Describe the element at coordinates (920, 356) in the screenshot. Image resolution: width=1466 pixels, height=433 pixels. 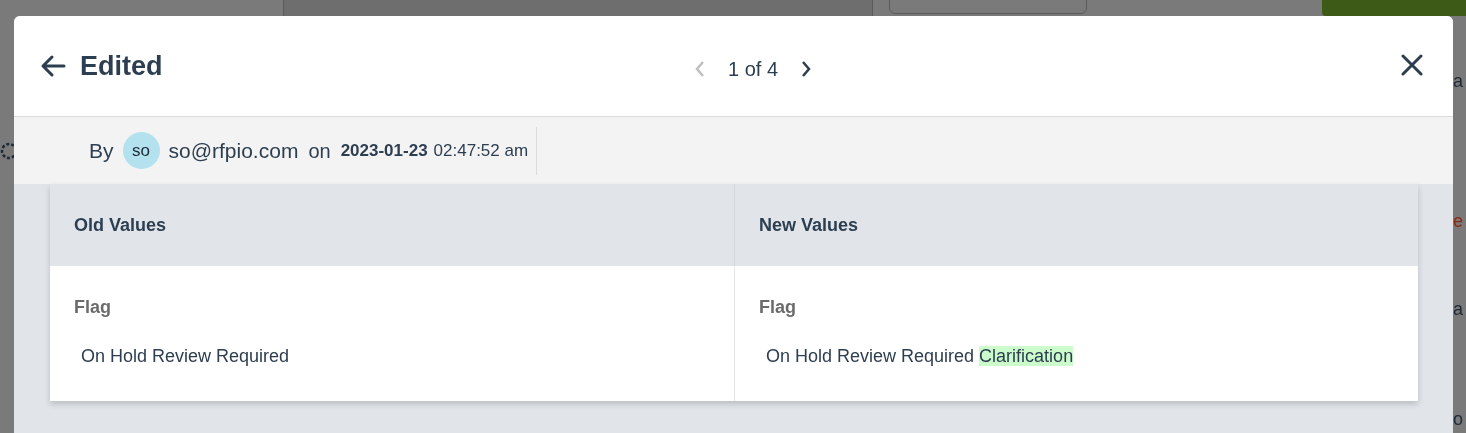
I see `field-value: On Hold Review Required Clarification` at that location.